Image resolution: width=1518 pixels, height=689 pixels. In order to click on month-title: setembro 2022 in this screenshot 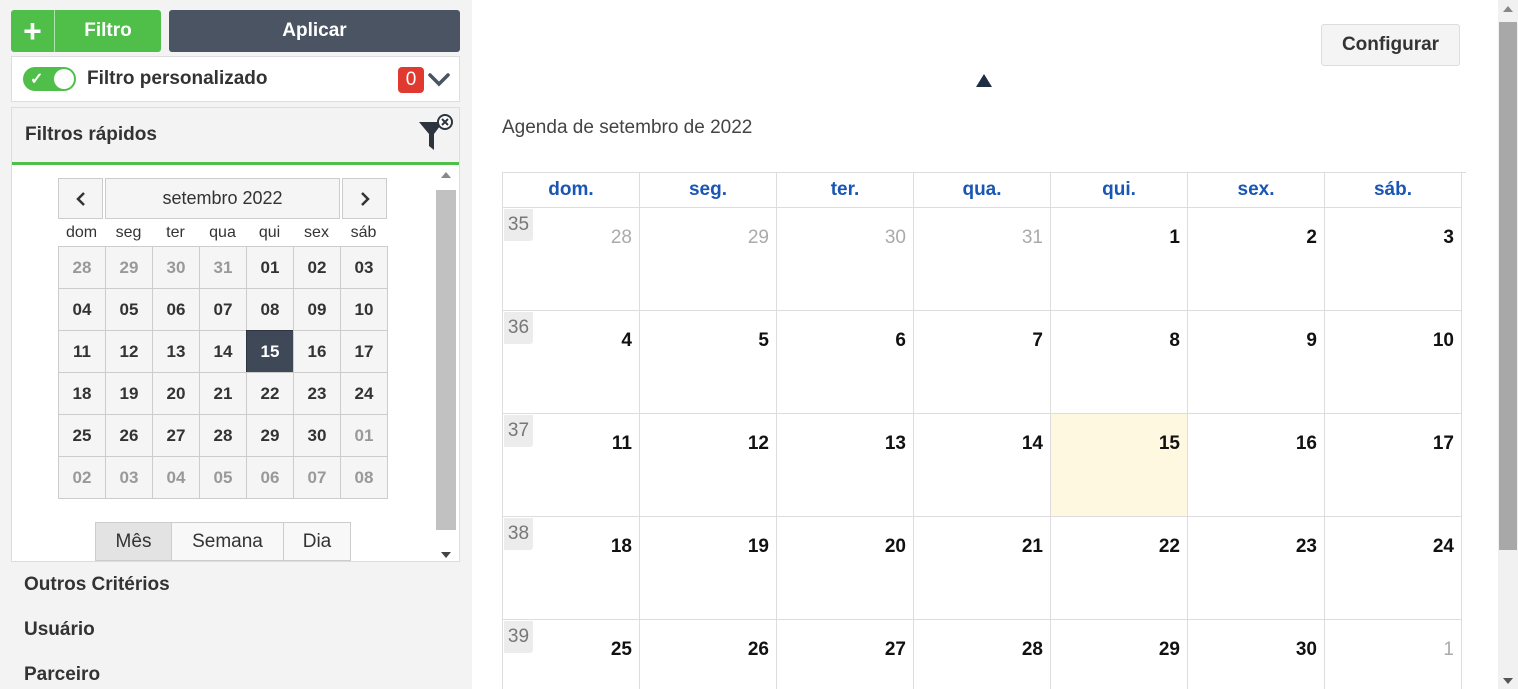, I will do `click(222, 198)`.